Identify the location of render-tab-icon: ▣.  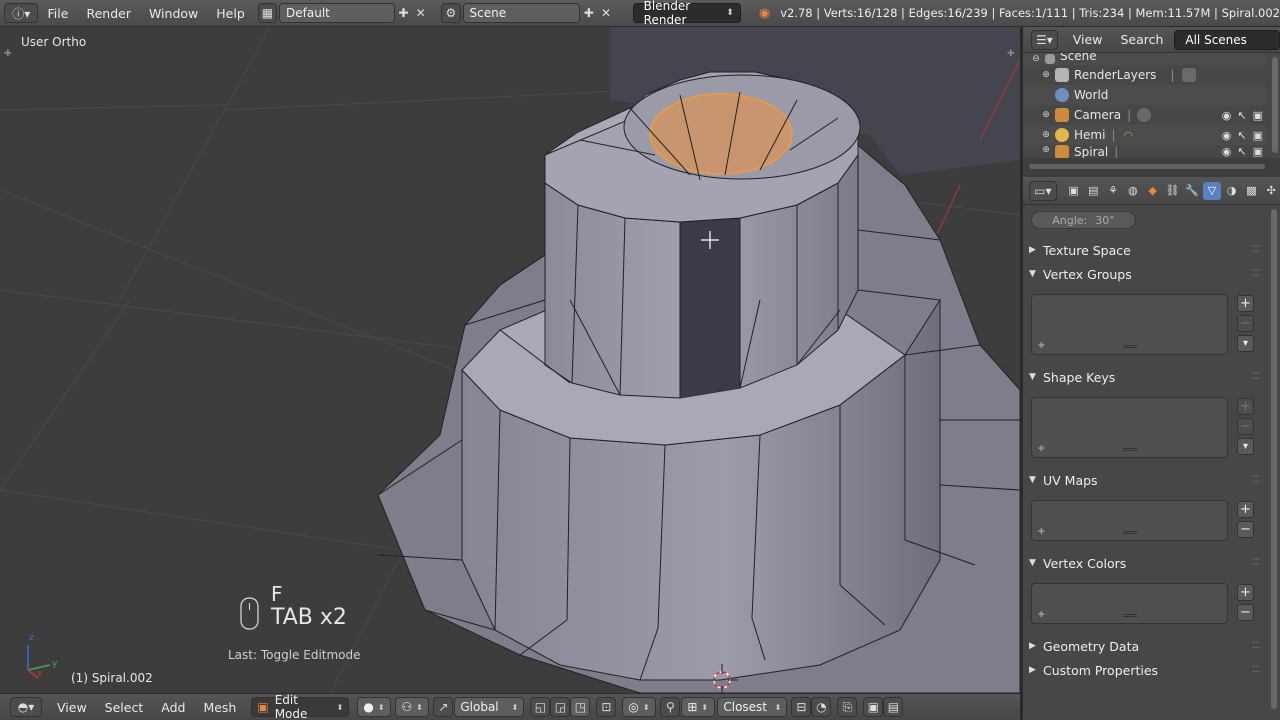
(1074, 191).